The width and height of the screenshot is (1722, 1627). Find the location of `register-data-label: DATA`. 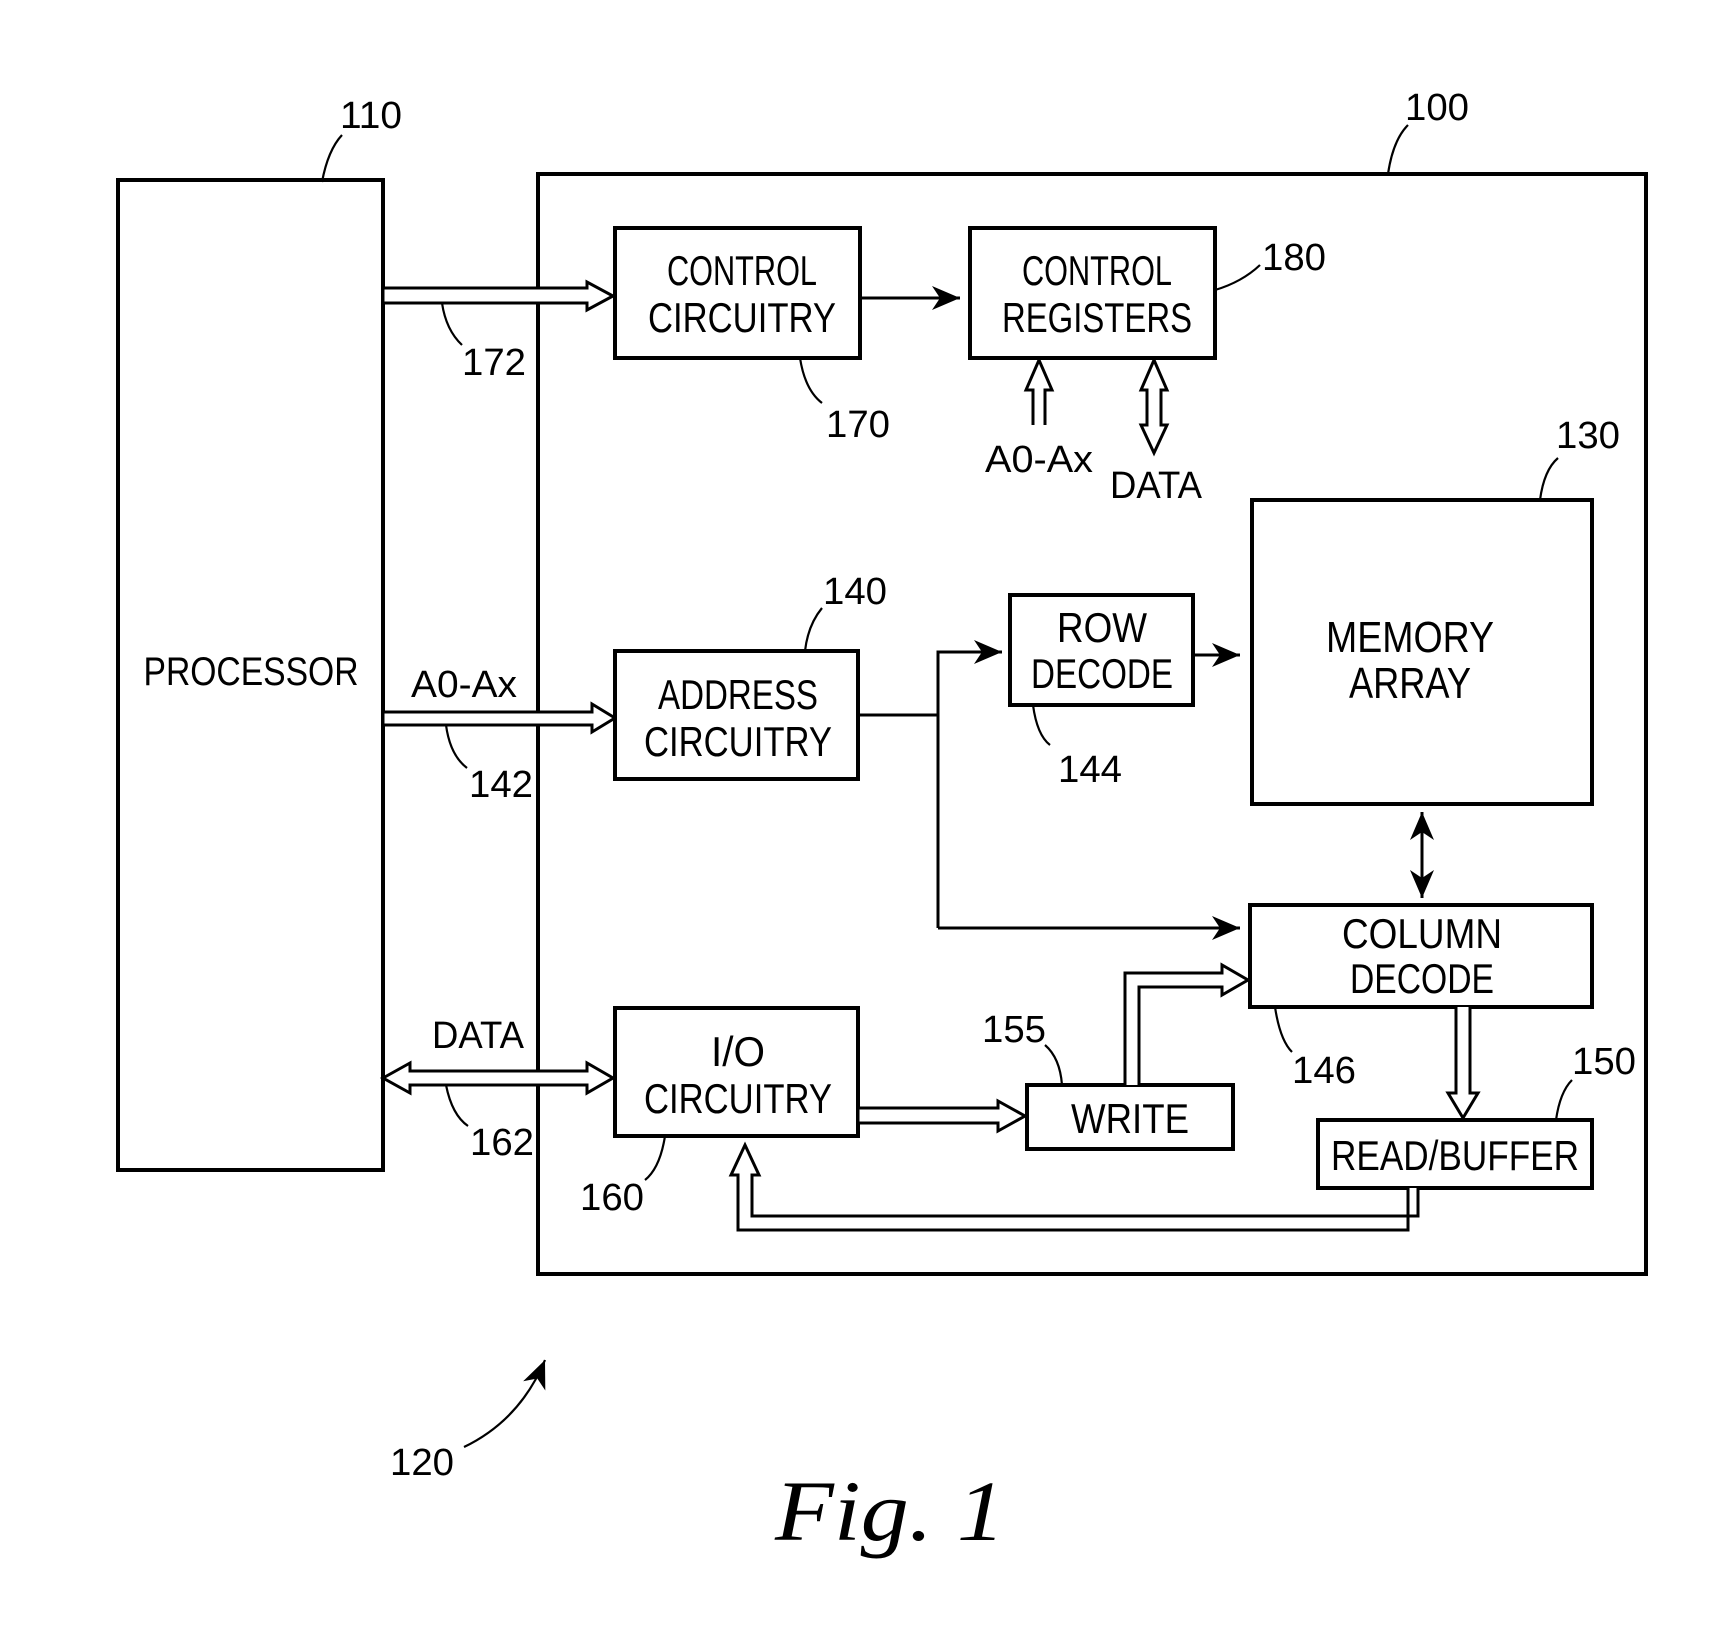

register-data-label: DATA is located at coordinates (1156, 486).